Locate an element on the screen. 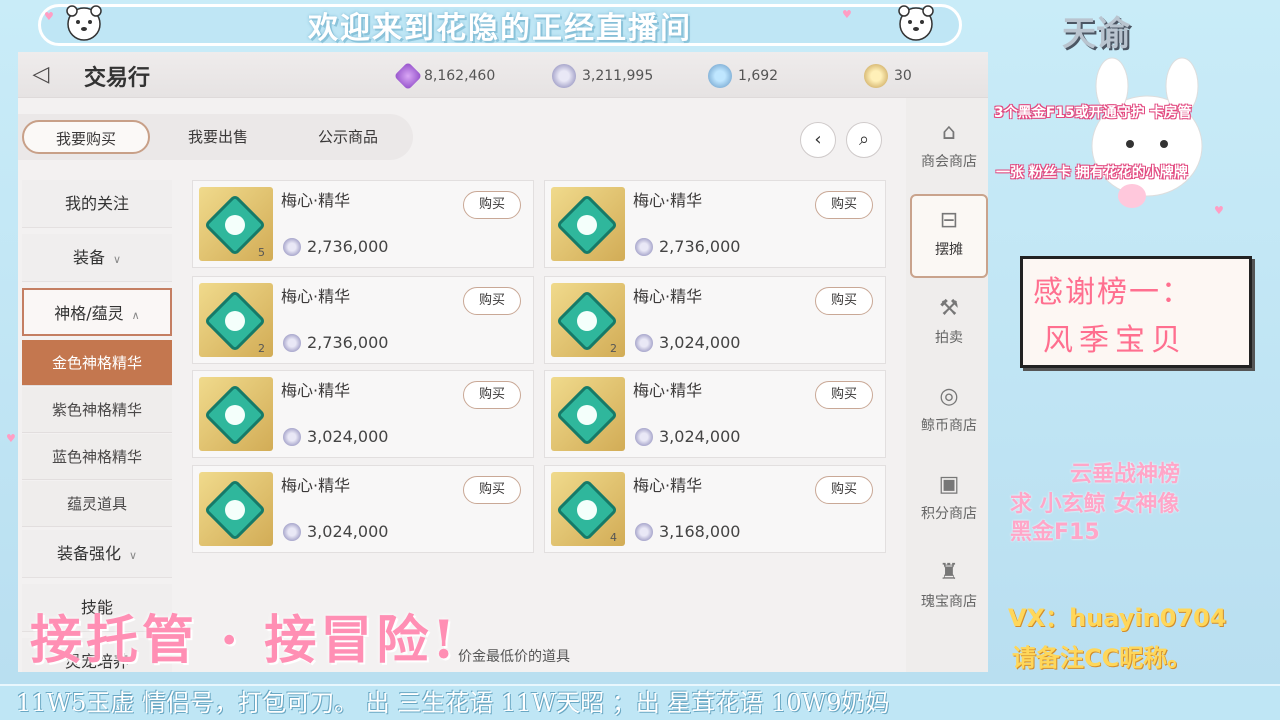 The width and height of the screenshot is (1280, 720). shop-label: 商会商店 is located at coordinates (949, 162).